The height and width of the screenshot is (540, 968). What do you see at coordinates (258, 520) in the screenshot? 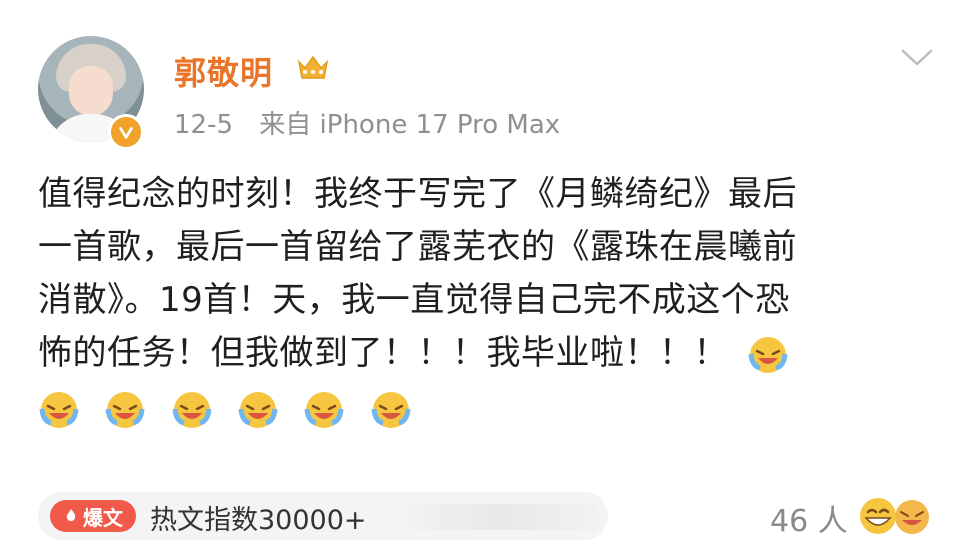
I see `hot-index-text: 热文指数30000+` at bounding box center [258, 520].